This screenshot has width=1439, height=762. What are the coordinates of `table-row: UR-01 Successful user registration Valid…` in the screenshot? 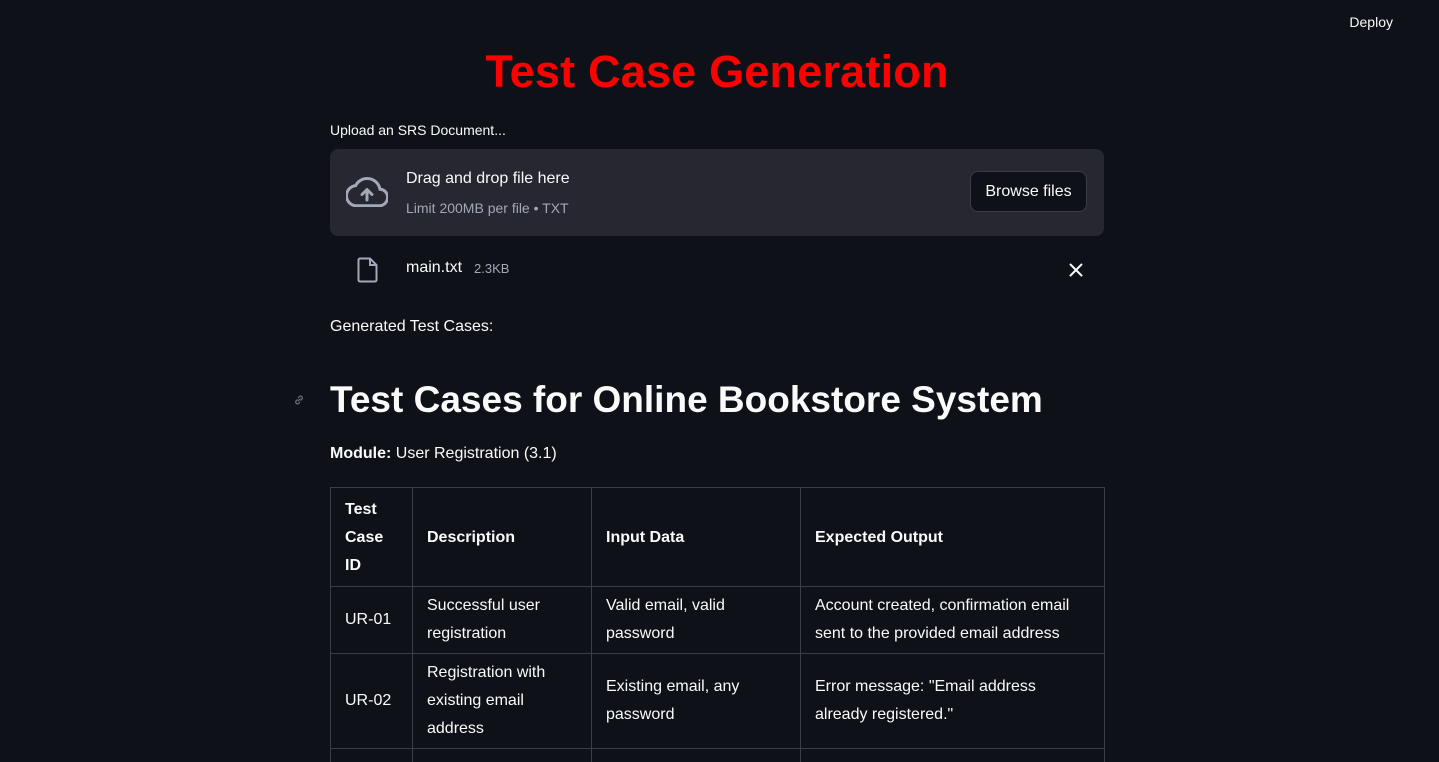 It's located at (717, 620).